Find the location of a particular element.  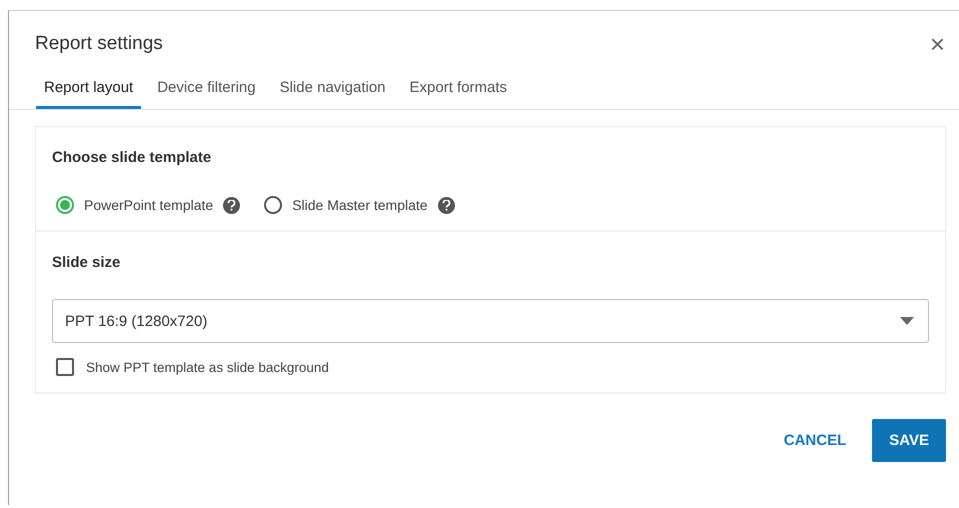

tab: Device filtering is located at coordinates (206, 94).